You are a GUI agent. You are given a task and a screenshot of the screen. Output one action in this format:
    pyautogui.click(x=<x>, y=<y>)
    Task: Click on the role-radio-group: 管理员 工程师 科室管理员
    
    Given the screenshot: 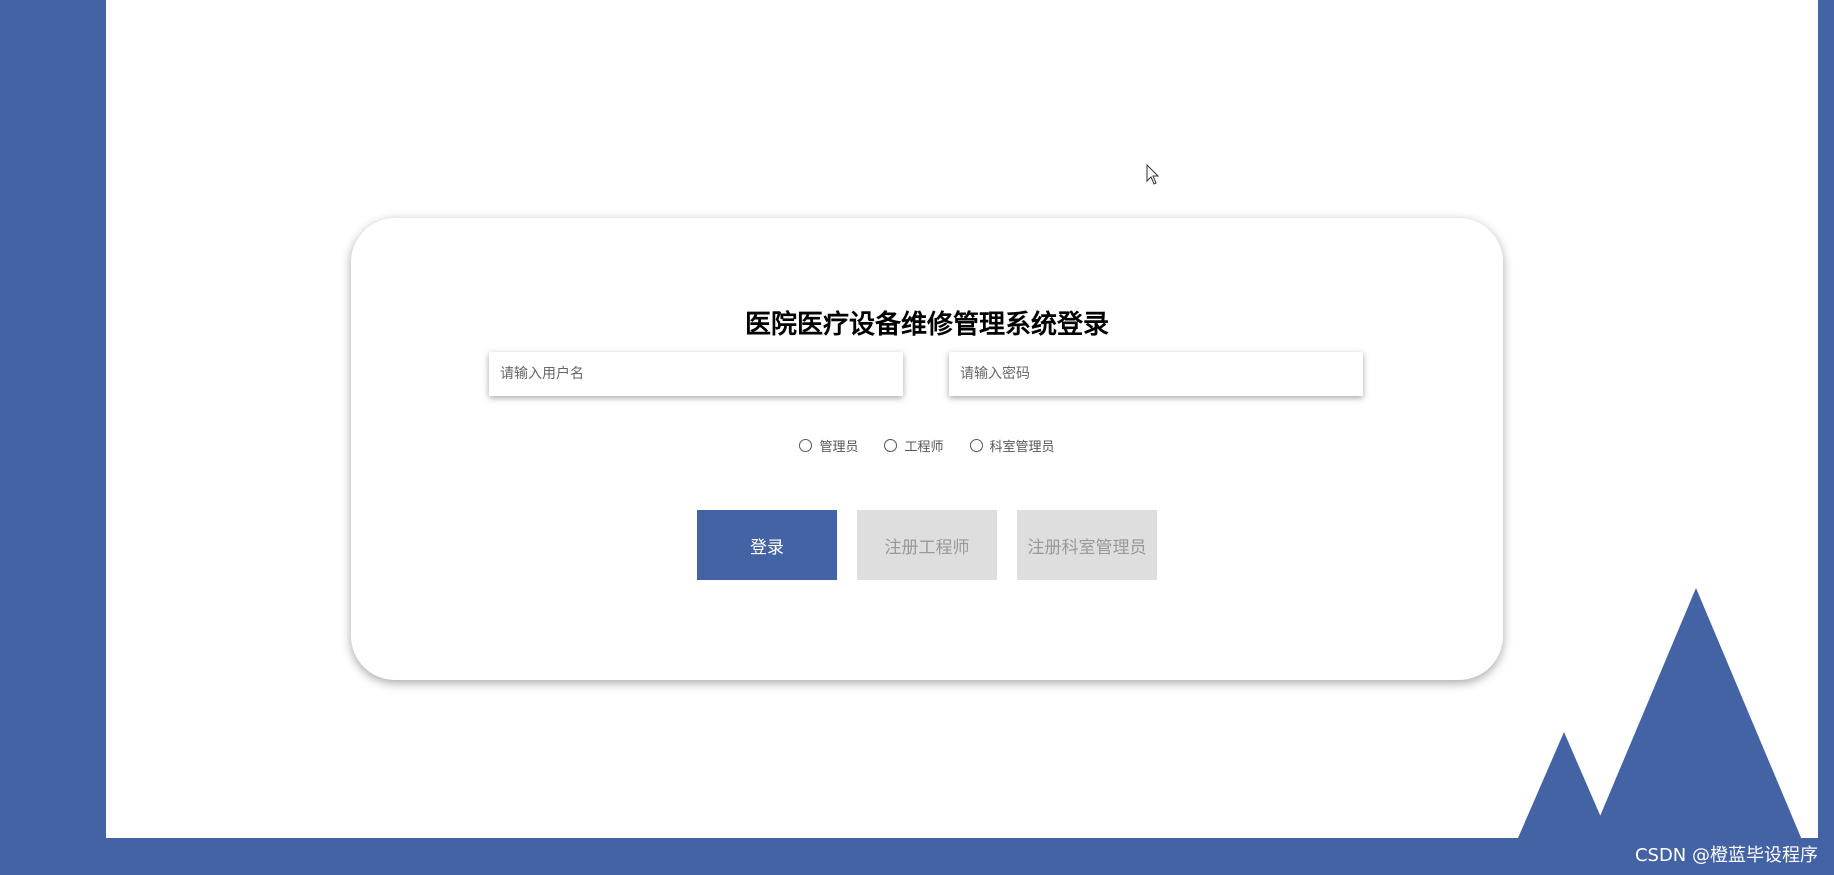 What is the action you would take?
    pyautogui.click(x=927, y=445)
    